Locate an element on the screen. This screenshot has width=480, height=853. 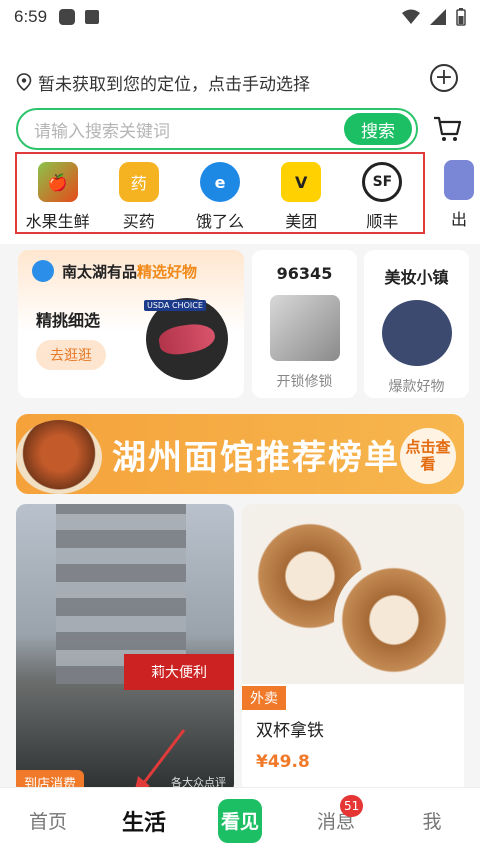
category-eleme: e 饿了么 is located at coordinates (219, 197).